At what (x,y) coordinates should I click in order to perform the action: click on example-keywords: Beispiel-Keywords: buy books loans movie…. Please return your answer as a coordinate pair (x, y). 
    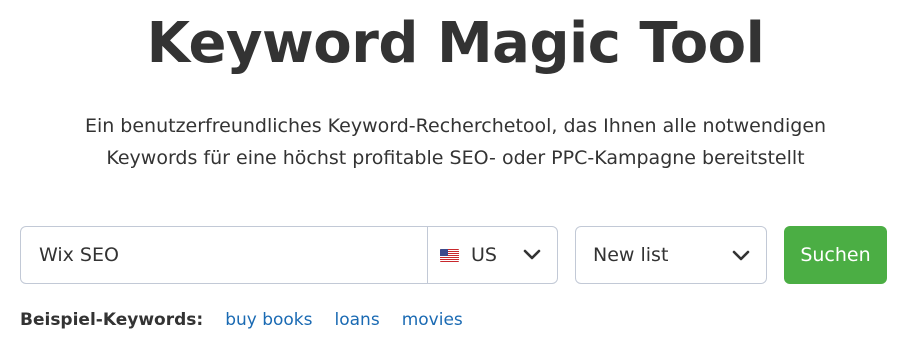
    Looking at the image, I should click on (252, 320).